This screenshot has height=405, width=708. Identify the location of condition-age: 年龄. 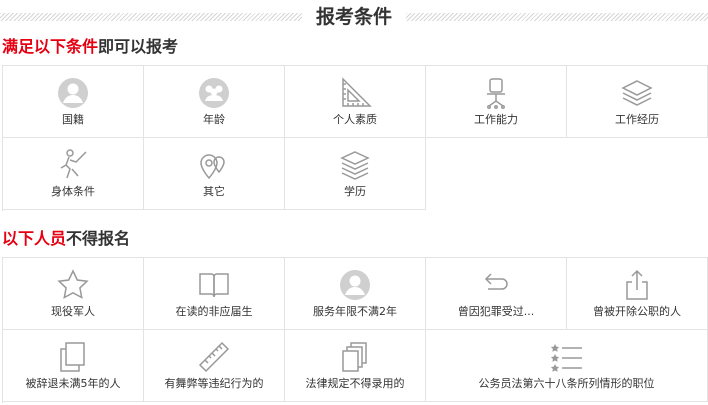
(214, 102).